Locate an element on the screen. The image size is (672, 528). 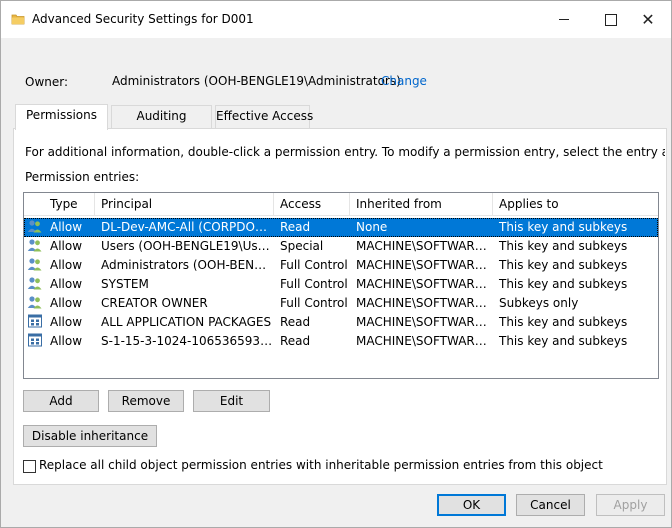
owner-label: Owner: is located at coordinates (47, 82).